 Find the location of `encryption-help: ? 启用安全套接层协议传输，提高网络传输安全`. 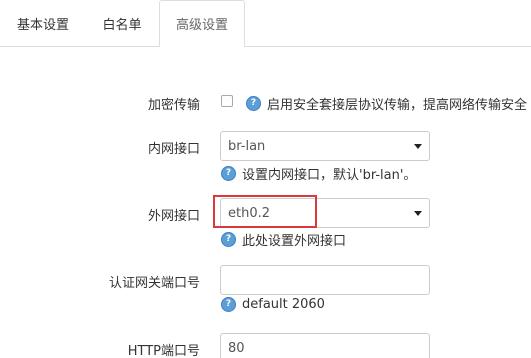

encryption-help: ? 启用安全套接层协议传输，提高网络传输安全 is located at coordinates (386, 103).